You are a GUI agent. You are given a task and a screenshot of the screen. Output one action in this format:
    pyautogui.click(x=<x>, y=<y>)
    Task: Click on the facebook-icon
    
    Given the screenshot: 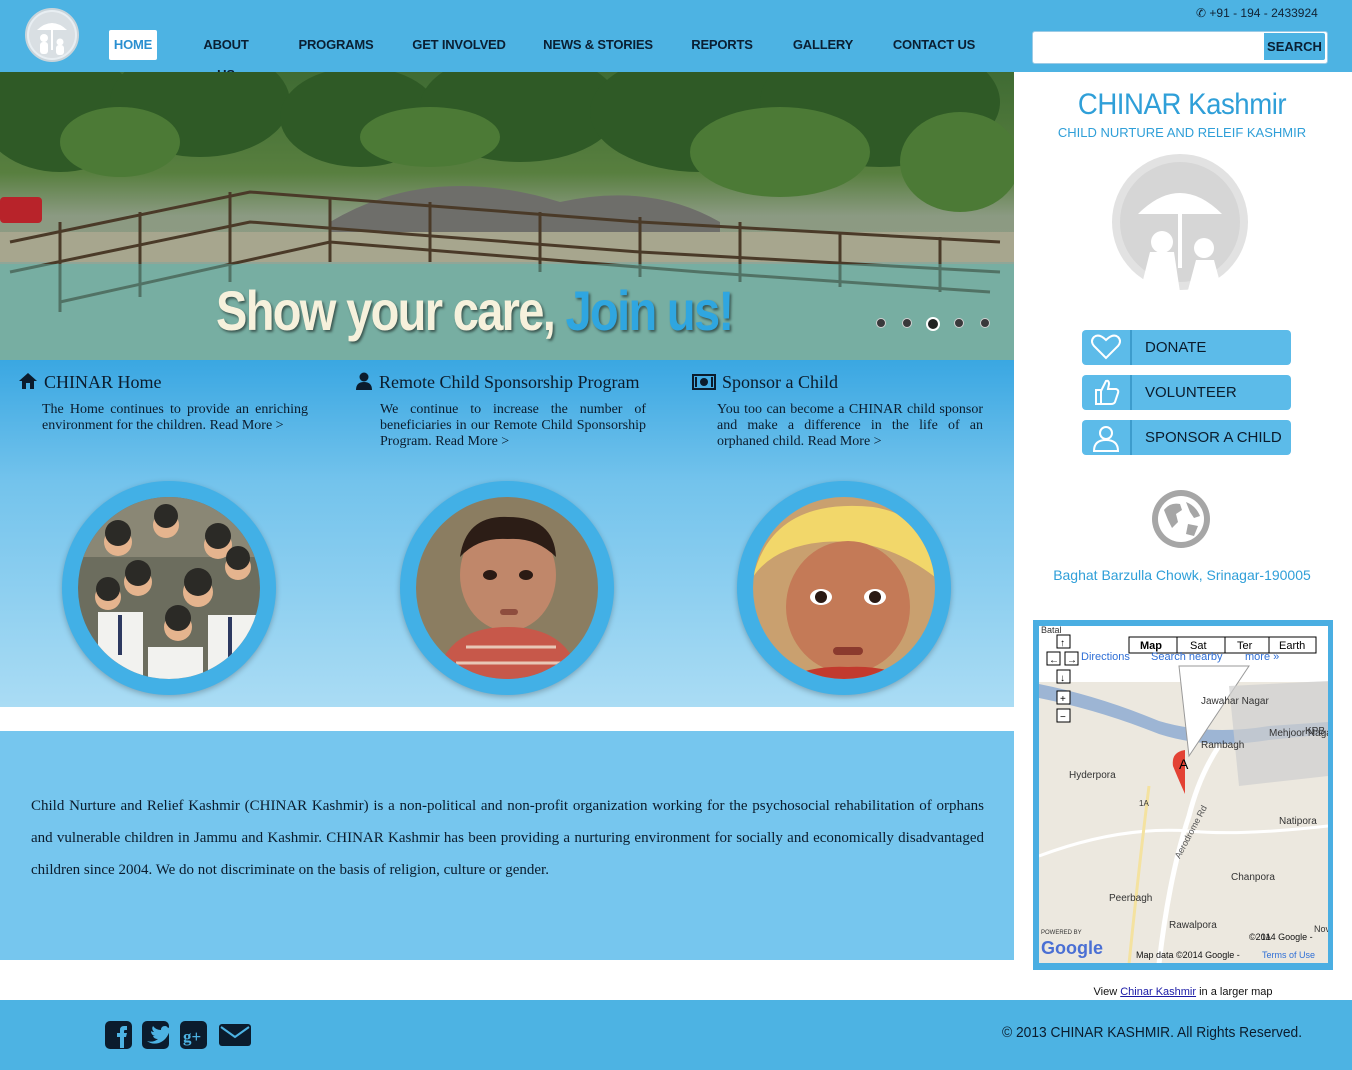 What is the action you would take?
    pyautogui.click(x=119, y=1035)
    